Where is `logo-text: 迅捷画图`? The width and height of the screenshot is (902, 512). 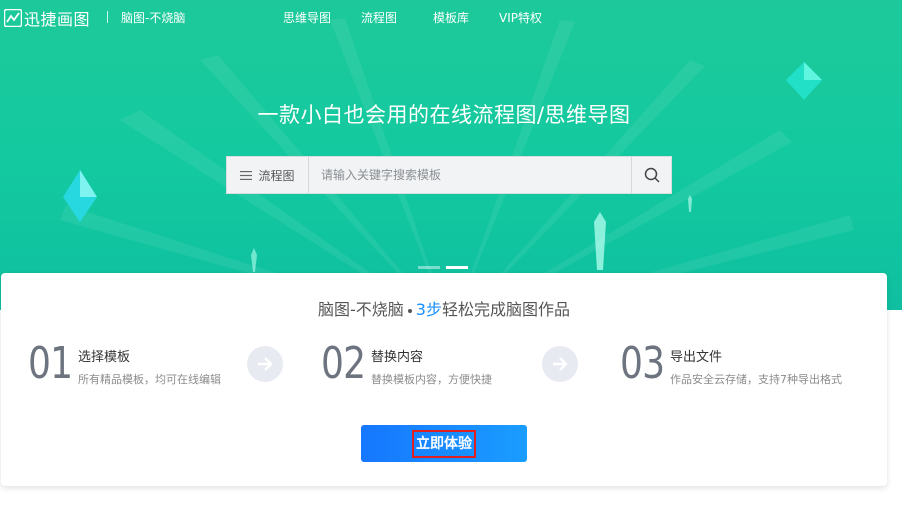
logo-text: 迅捷画图 is located at coordinates (57, 19).